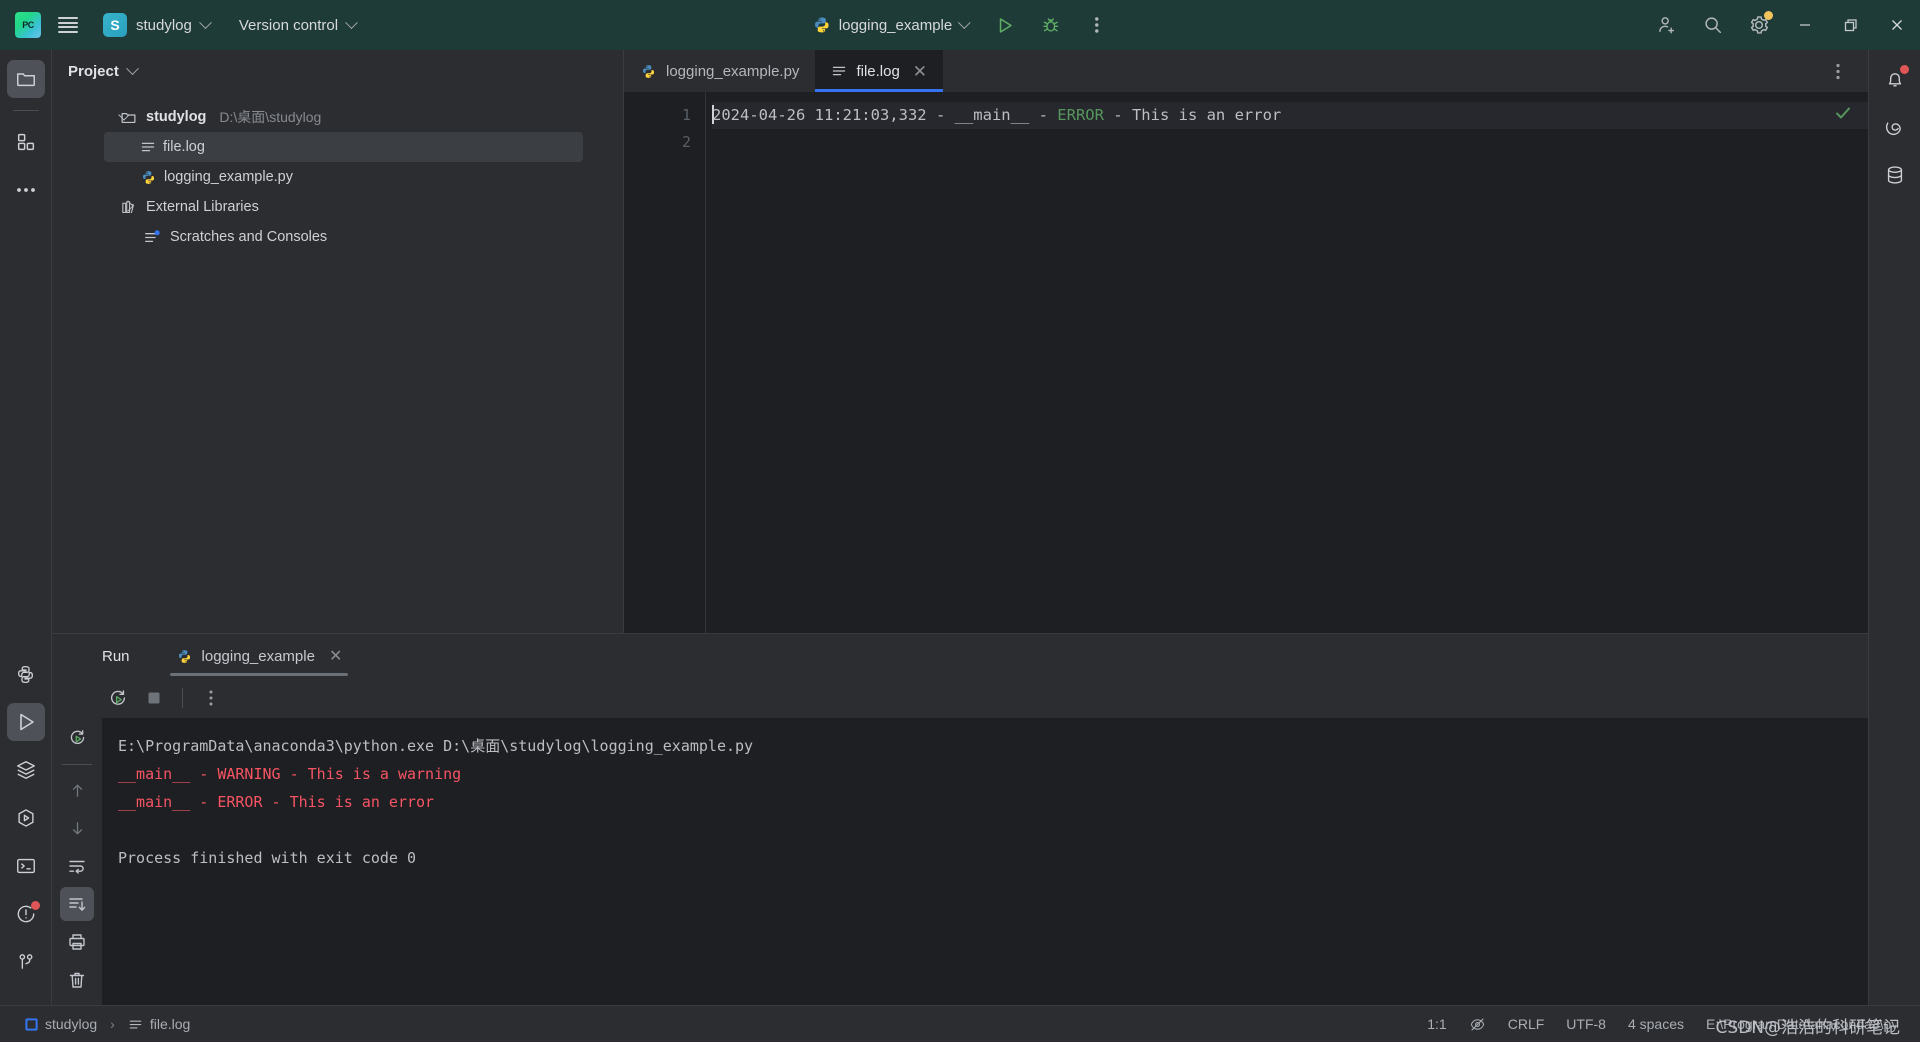  I want to click on sidebar-item-run, so click(25, 722).